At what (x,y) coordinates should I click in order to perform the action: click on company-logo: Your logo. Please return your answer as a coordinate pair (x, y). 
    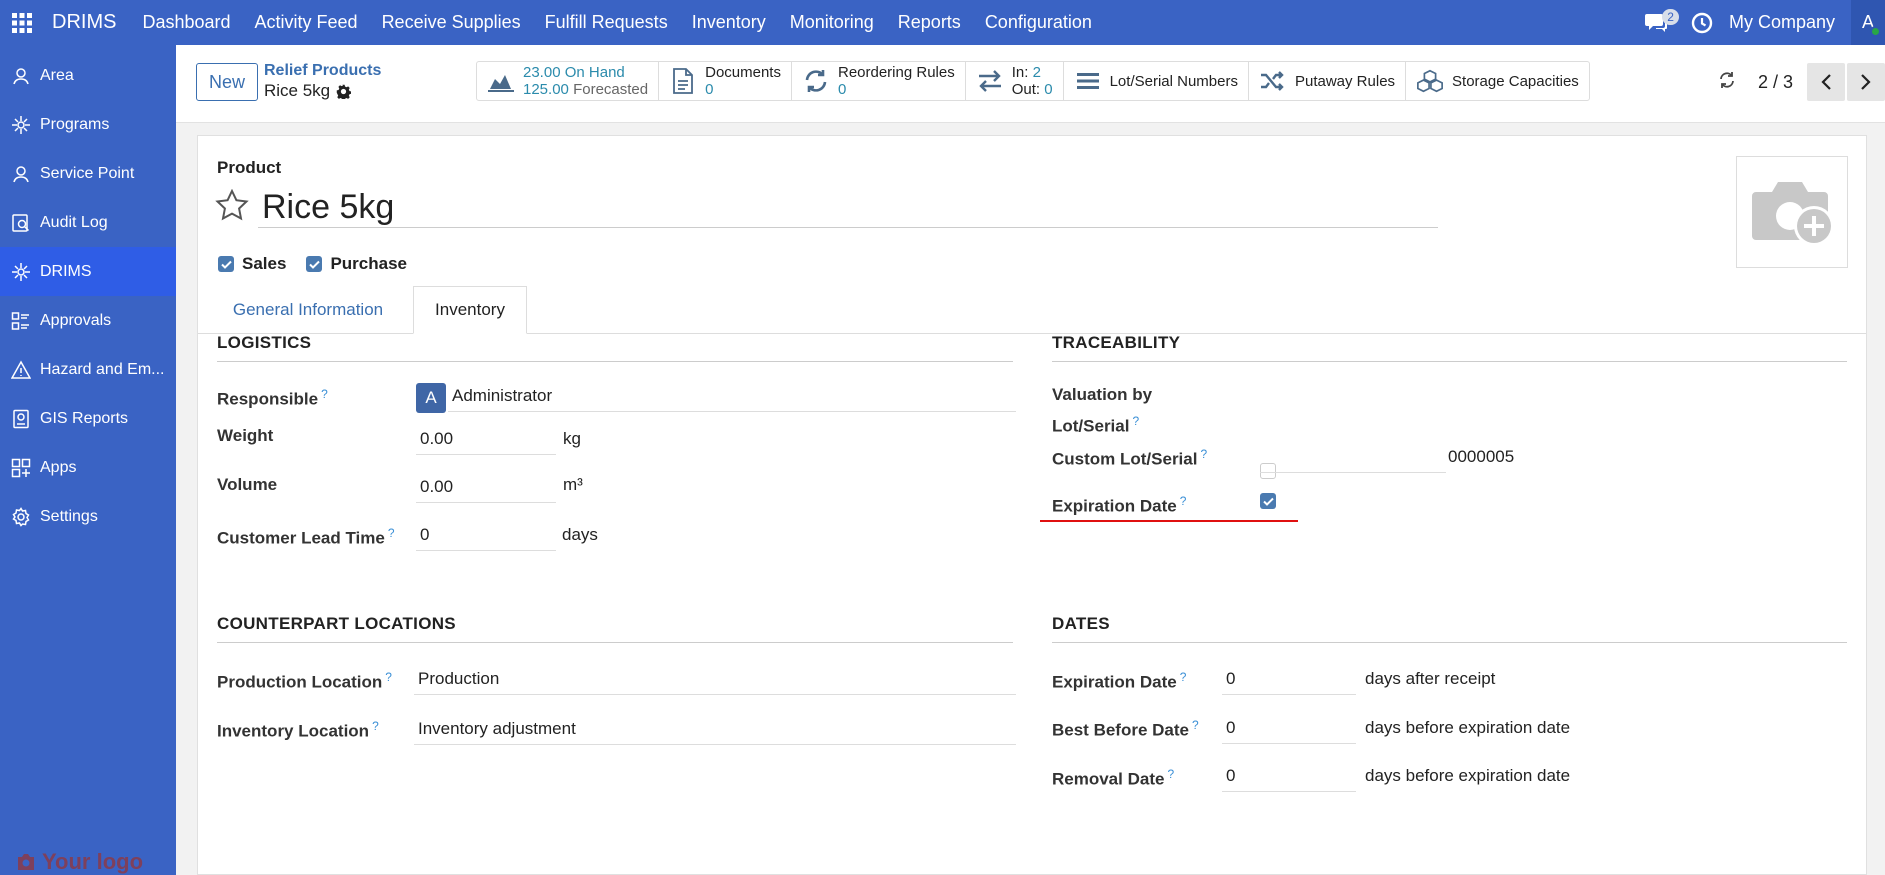
    Looking at the image, I should click on (79, 862).